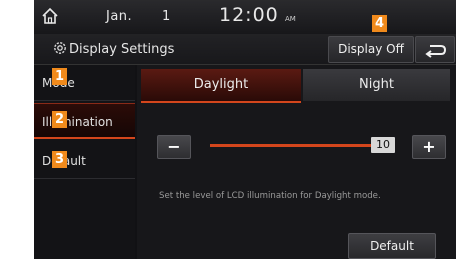  Describe the element at coordinates (60, 48) in the screenshot. I see `gear-icon` at that location.